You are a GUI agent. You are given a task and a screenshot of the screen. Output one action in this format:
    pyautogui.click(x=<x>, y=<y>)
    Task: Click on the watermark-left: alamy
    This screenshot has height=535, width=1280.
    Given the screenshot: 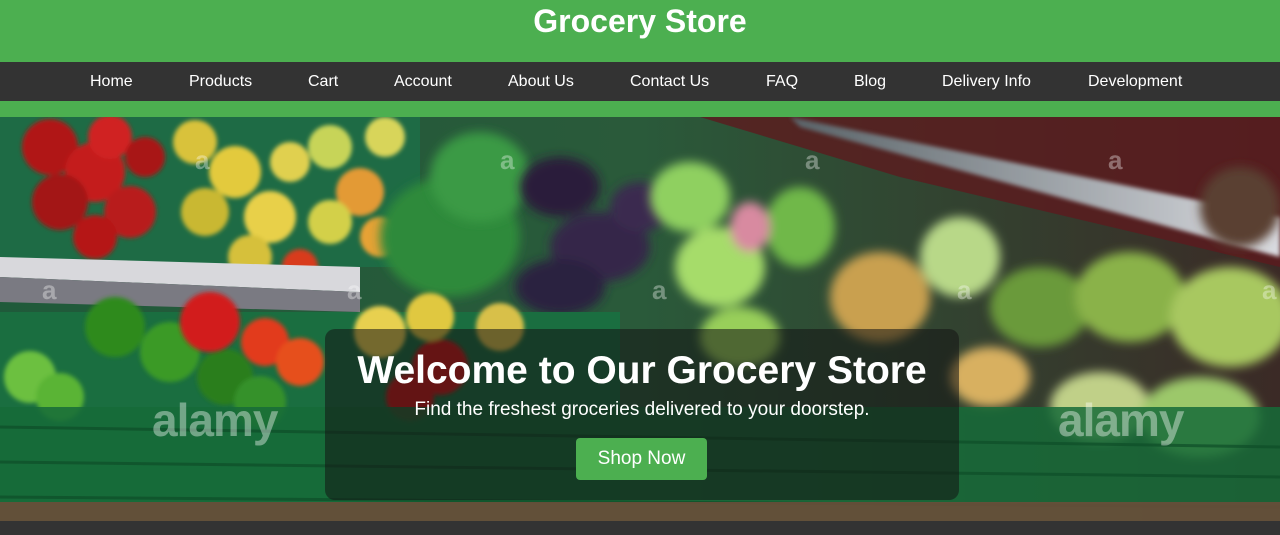 What is the action you would take?
    pyautogui.click(x=215, y=420)
    